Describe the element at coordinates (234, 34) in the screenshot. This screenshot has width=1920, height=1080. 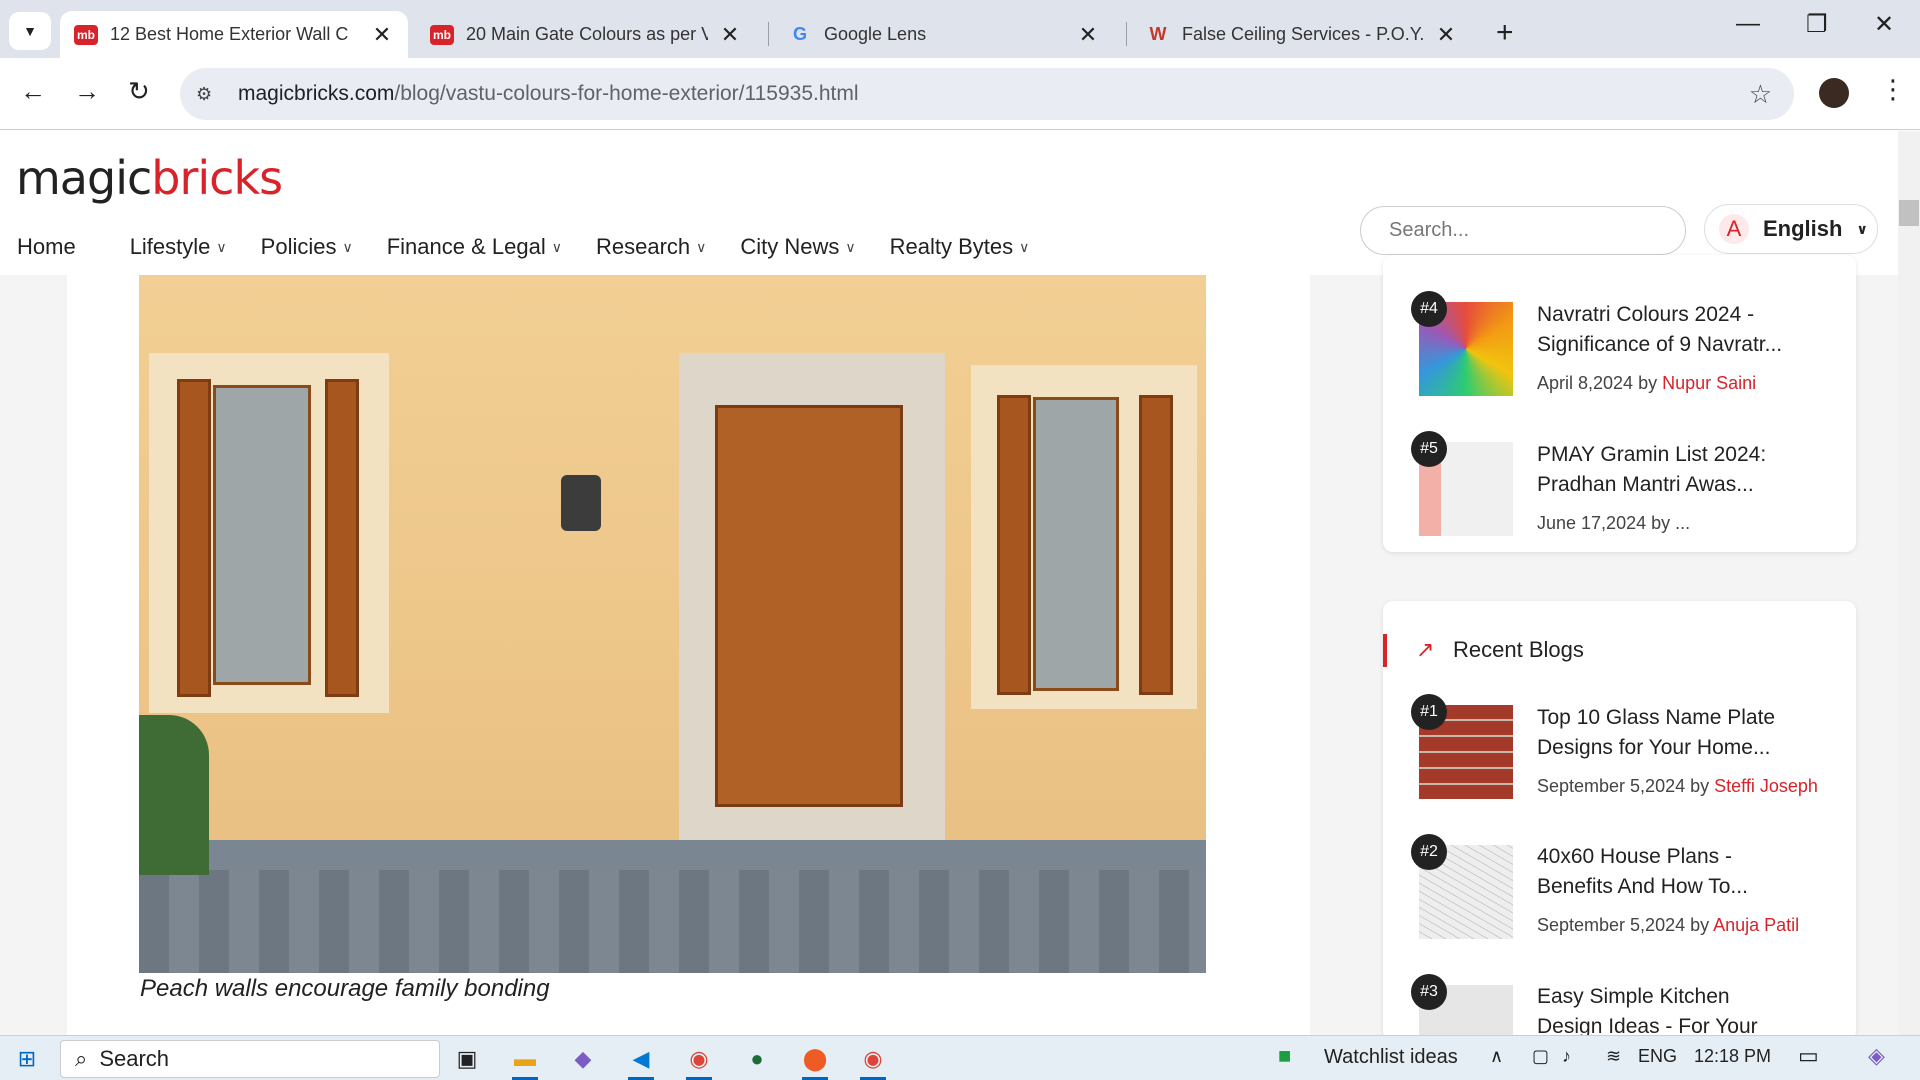
I see `tab-active: mb 12 Best Home Exterior Wall C ✕` at that location.